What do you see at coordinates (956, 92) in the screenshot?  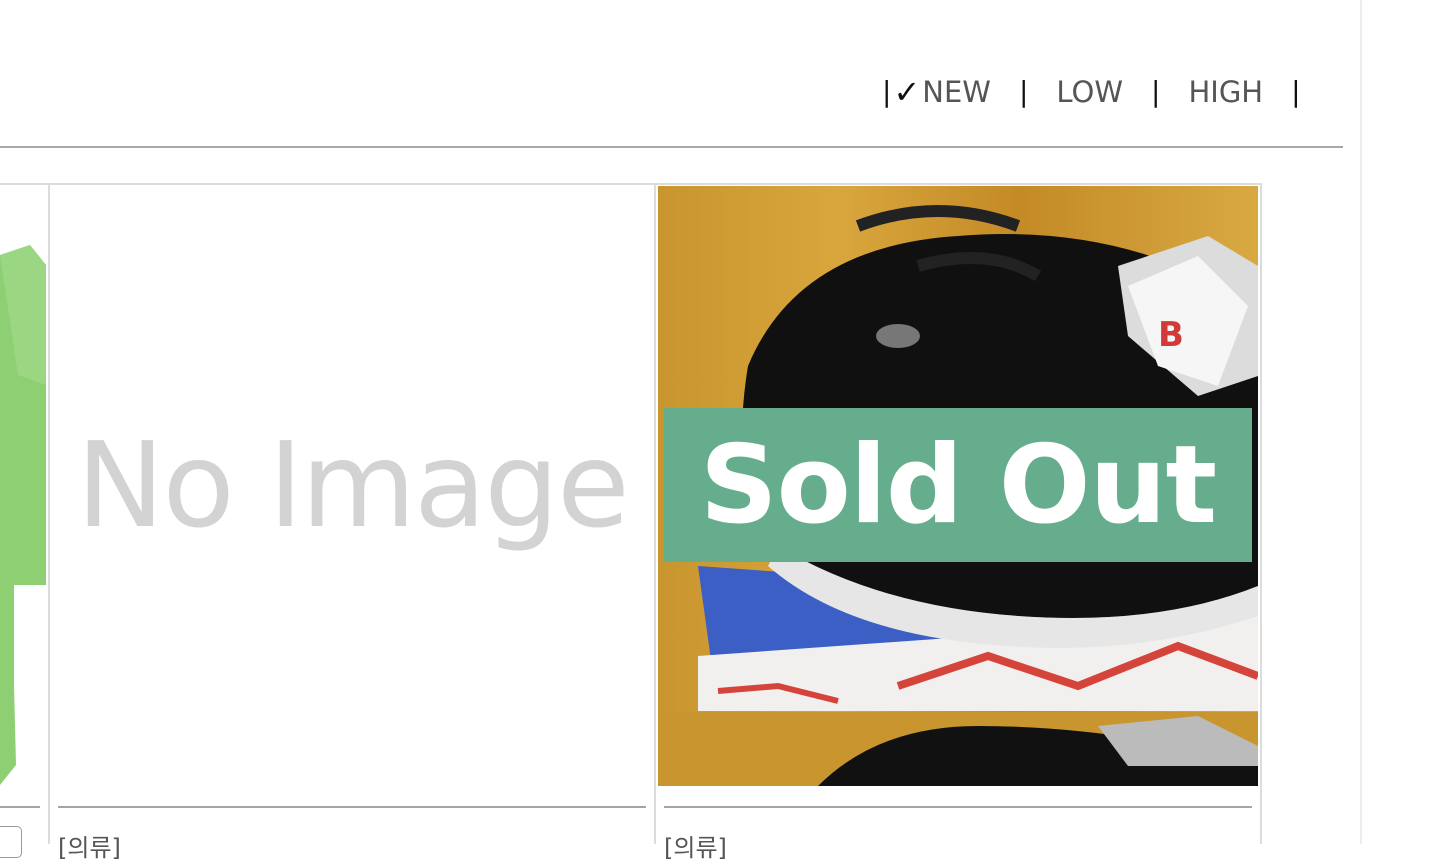 I see `sort-new-label: NEW` at bounding box center [956, 92].